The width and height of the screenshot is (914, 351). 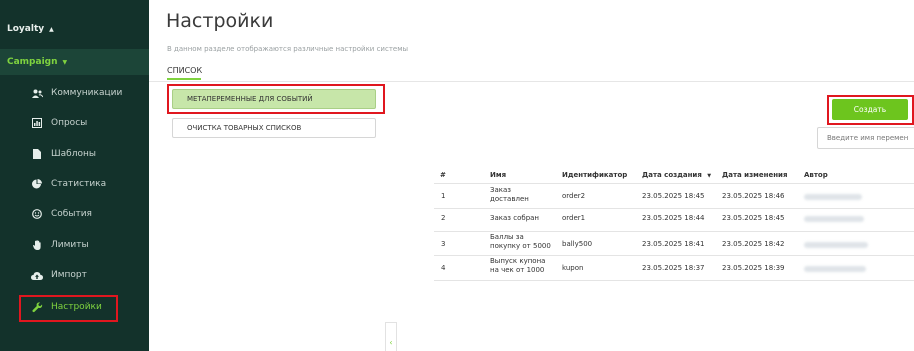 I want to click on cell-name: Баллы за покупку от 5000, so click(x=520, y=241).